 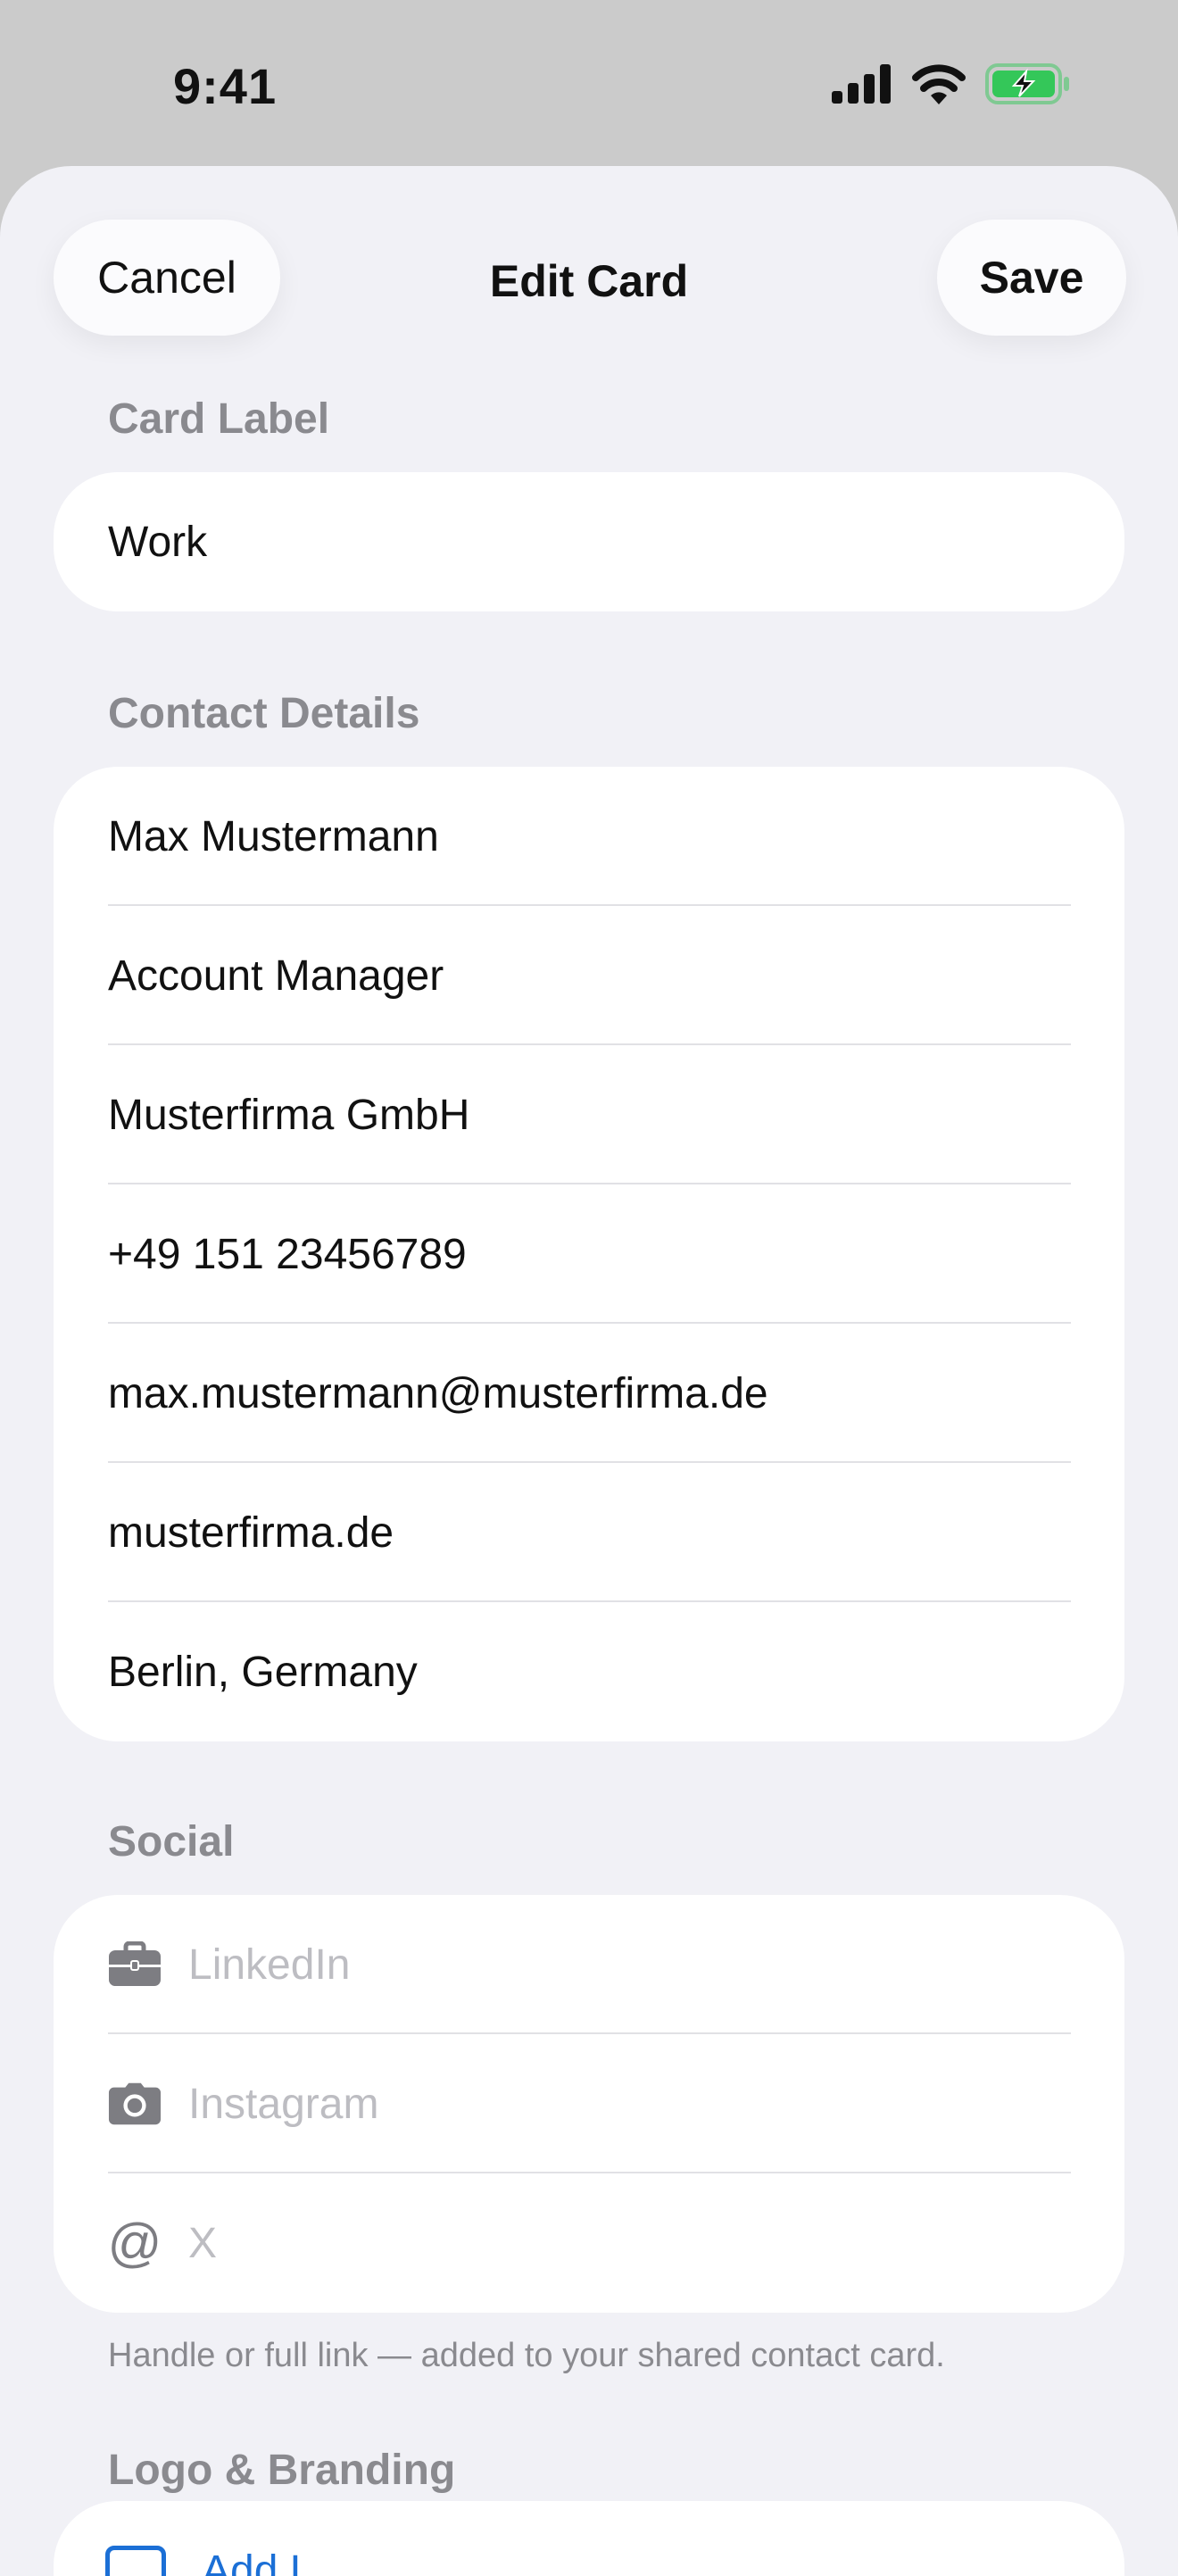 I want to click on email-field: max.mustermann@musterfirma.de, so click(x=589, y=1394).